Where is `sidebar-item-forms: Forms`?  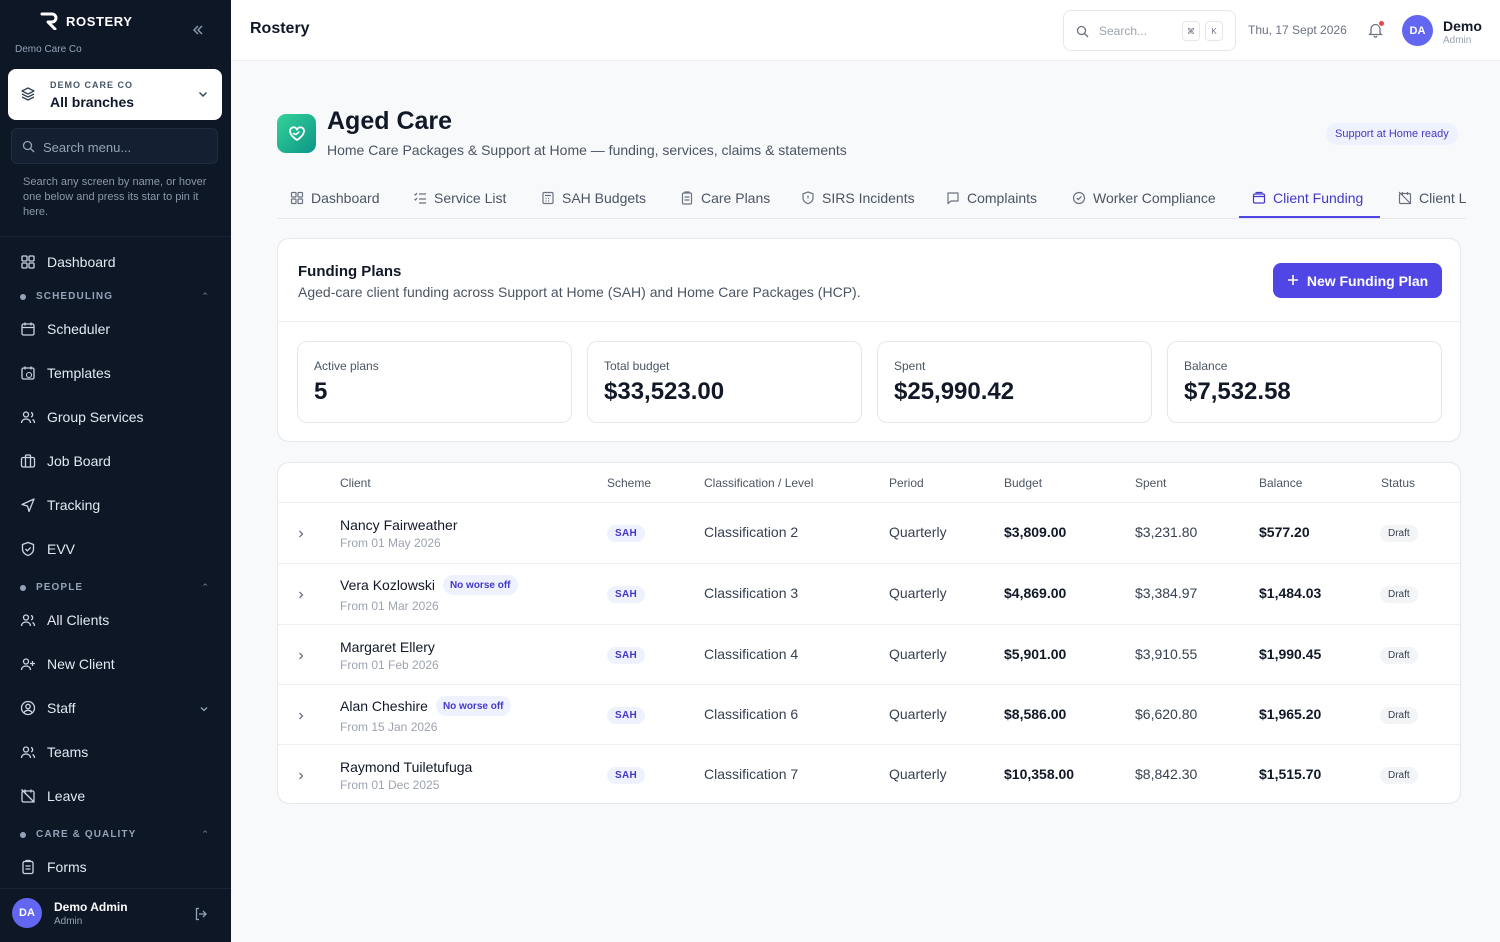 sidebar-item-forms: Forms is located at coordinates (115, 867).